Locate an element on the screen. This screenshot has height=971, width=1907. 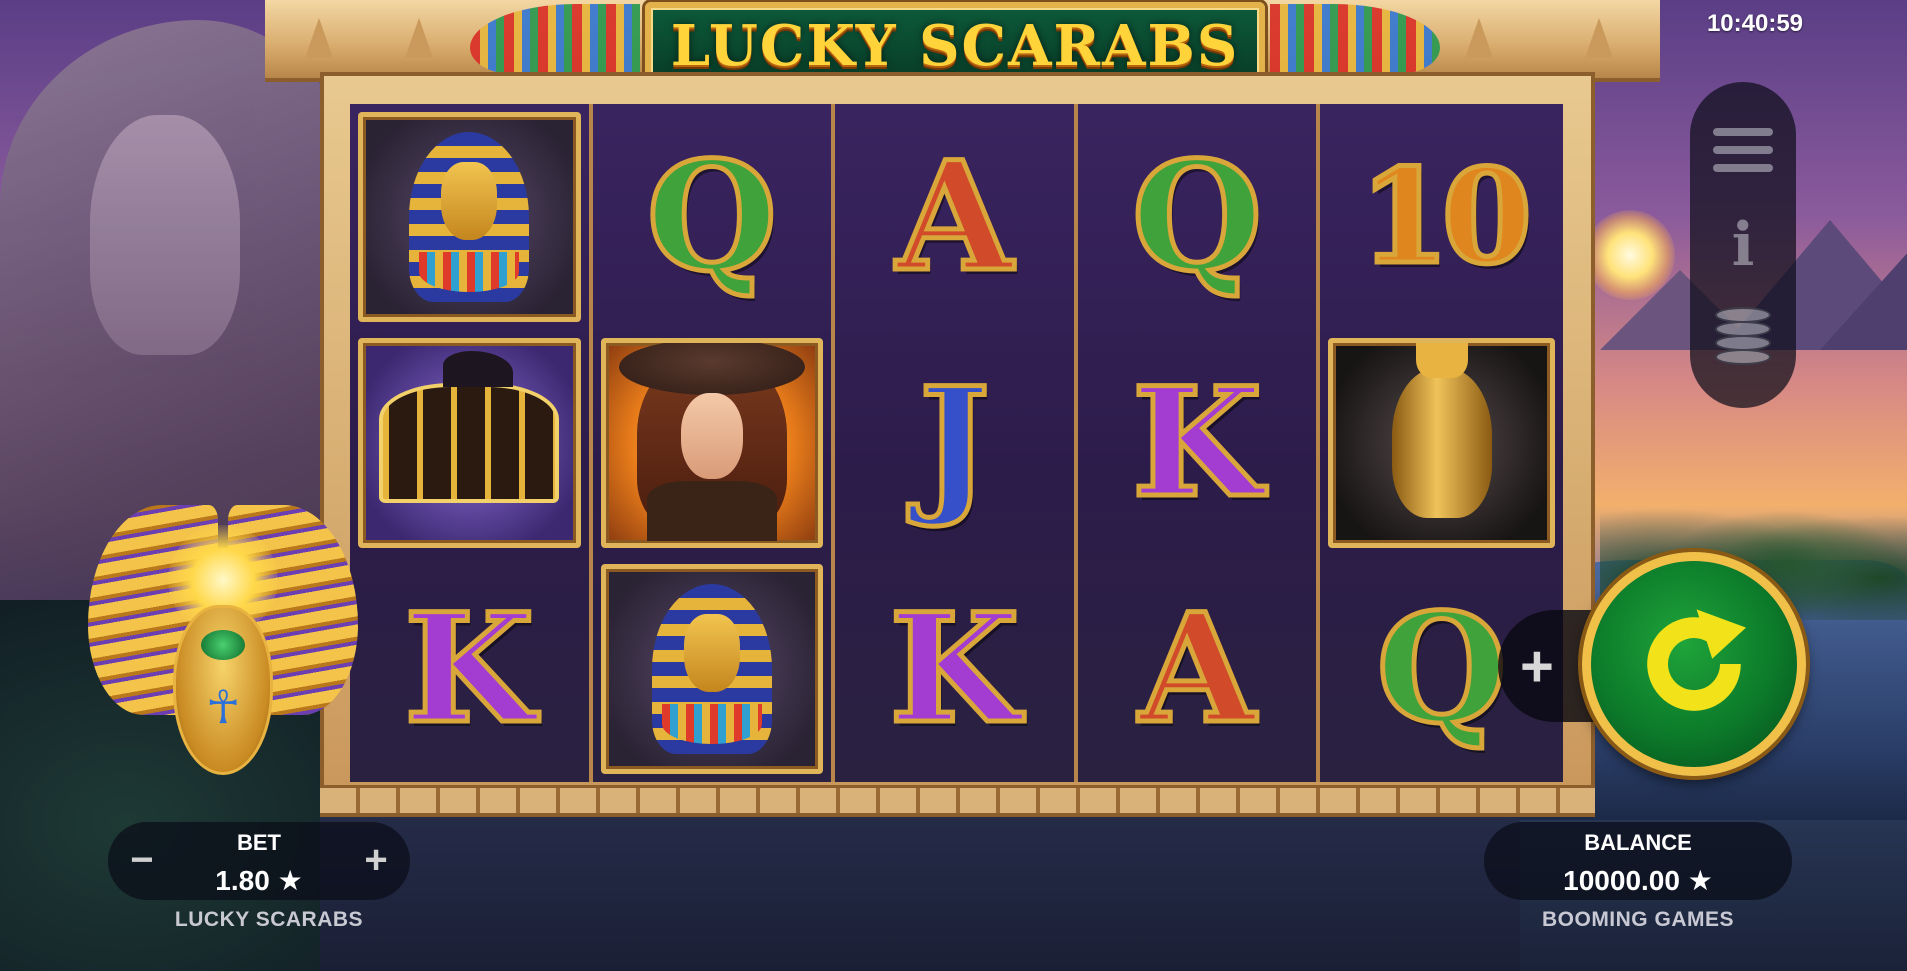
menu-button is located at coordinates (1743, 150).